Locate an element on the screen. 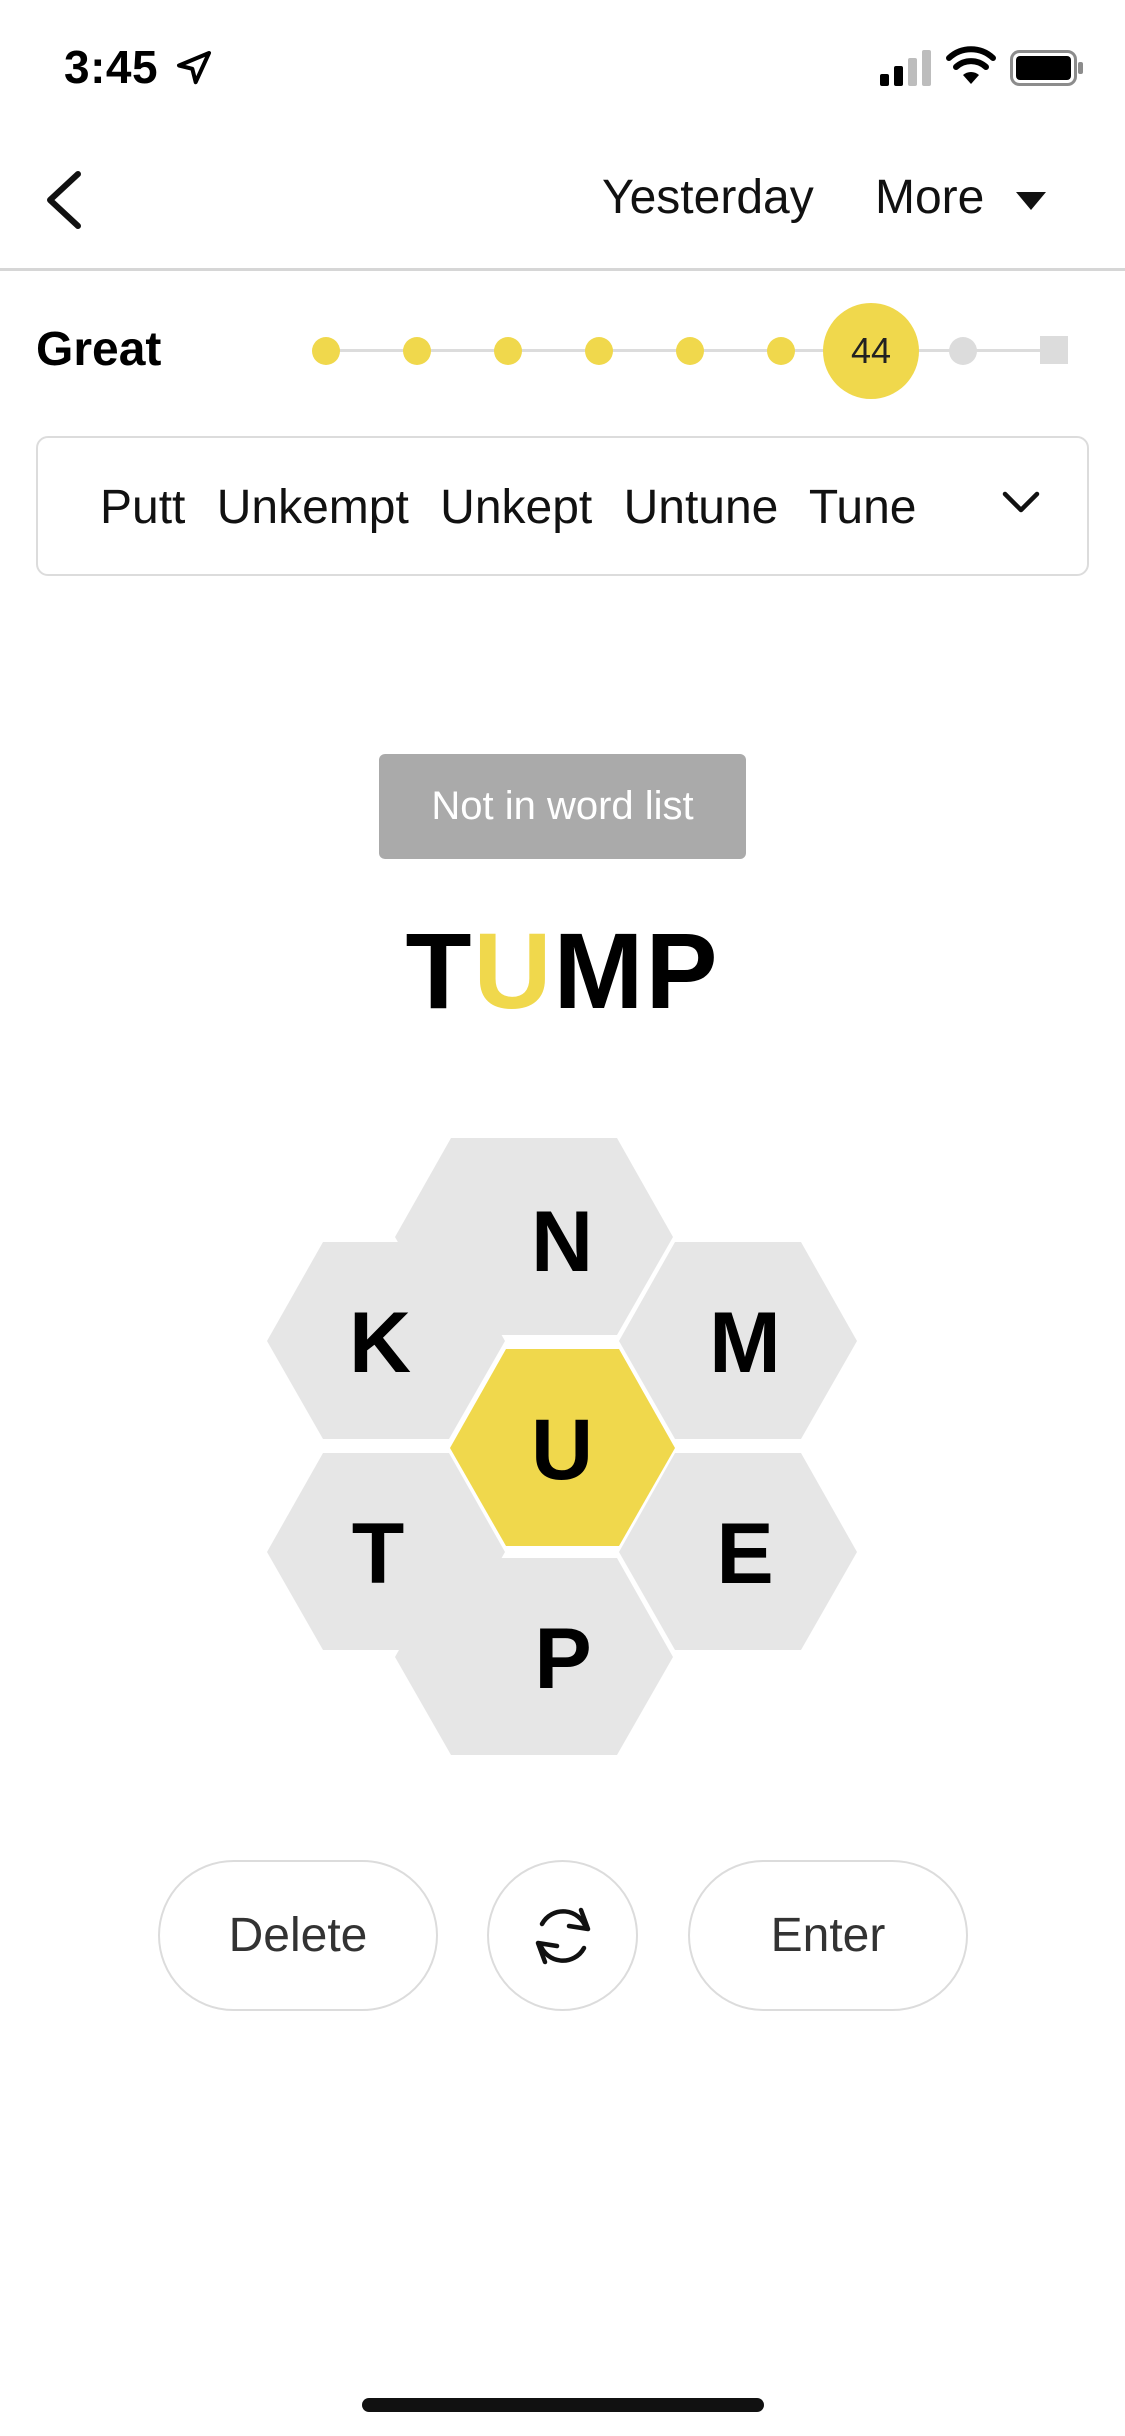 The image size is (1125, 2436). input-letter: T is located at coordinates (439, 970).